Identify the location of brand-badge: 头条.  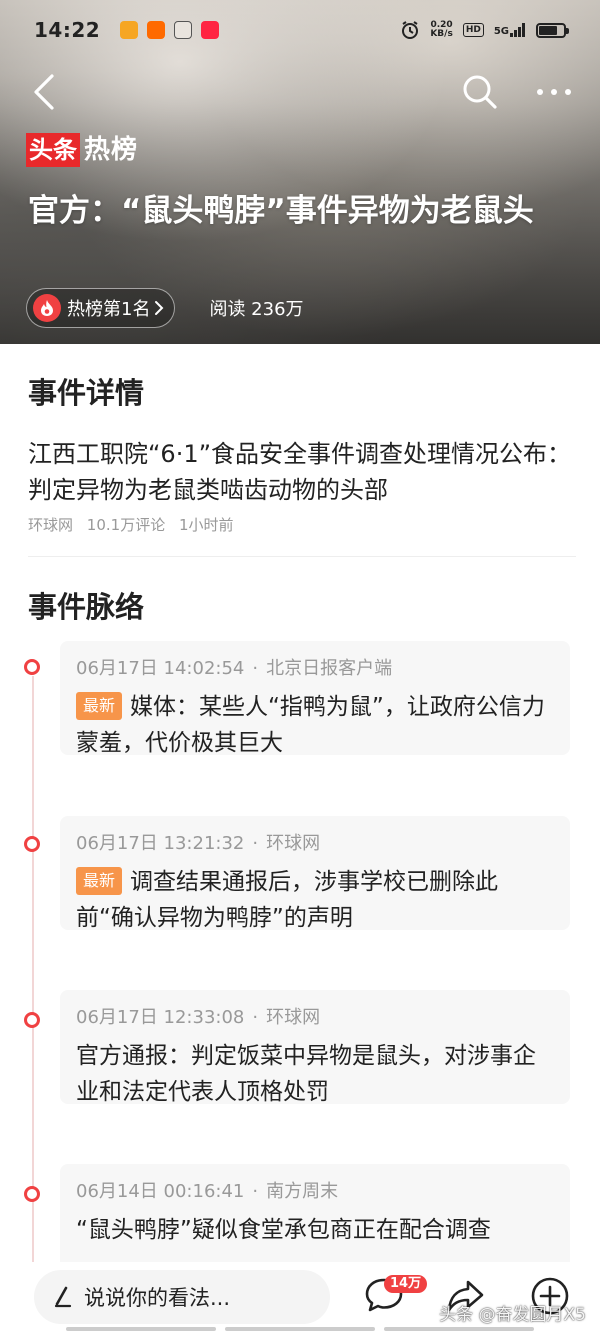
(53, 150).